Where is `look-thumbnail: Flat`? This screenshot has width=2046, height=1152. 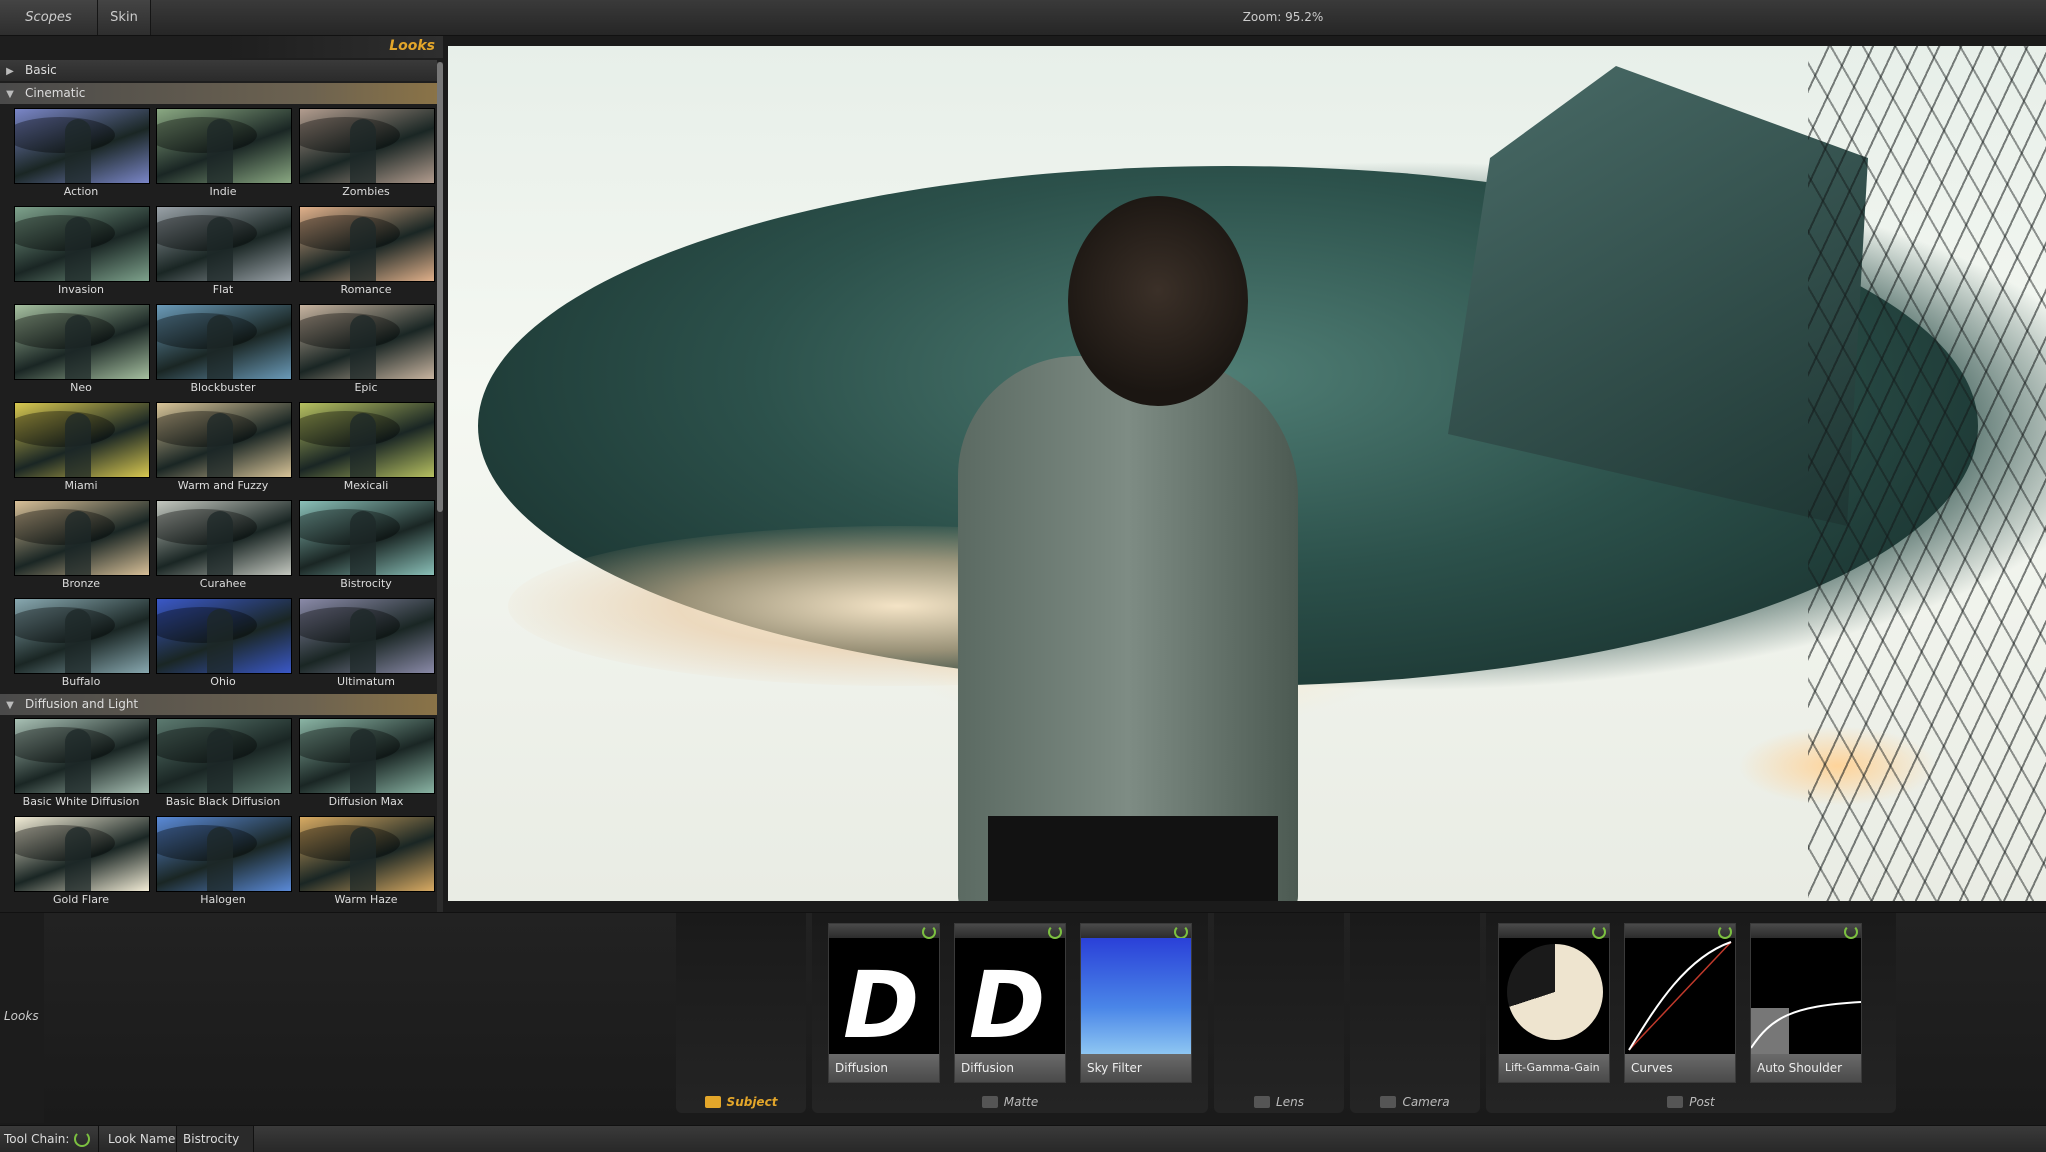 look-thumbnail: Flat is located at coordinates (224, 255).